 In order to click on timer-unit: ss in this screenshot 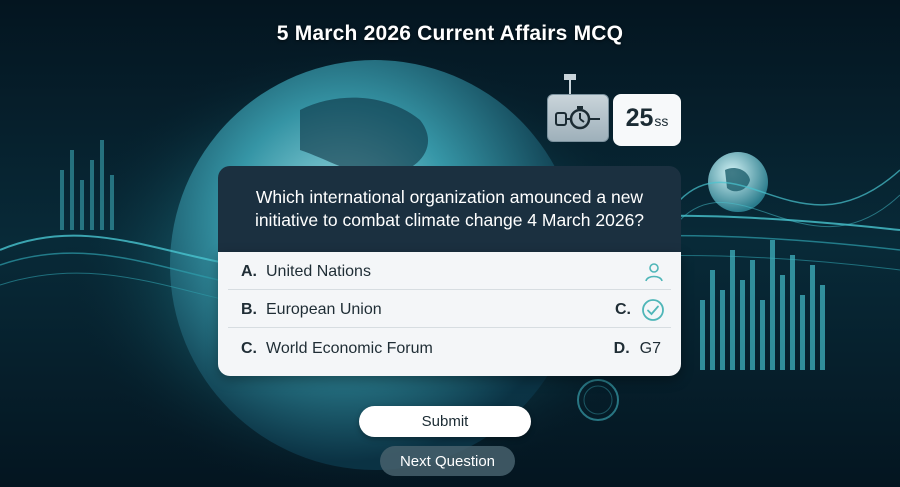, I will do `click(661, 121)`.